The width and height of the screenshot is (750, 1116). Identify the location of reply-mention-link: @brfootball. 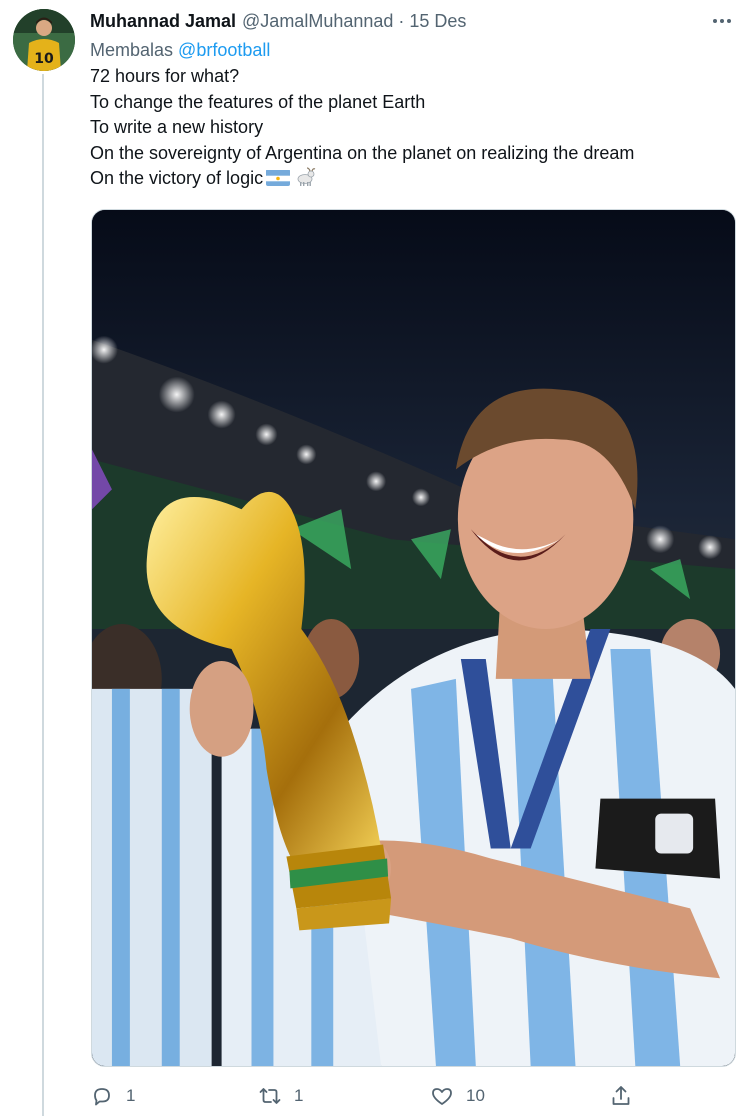
(224, 50).